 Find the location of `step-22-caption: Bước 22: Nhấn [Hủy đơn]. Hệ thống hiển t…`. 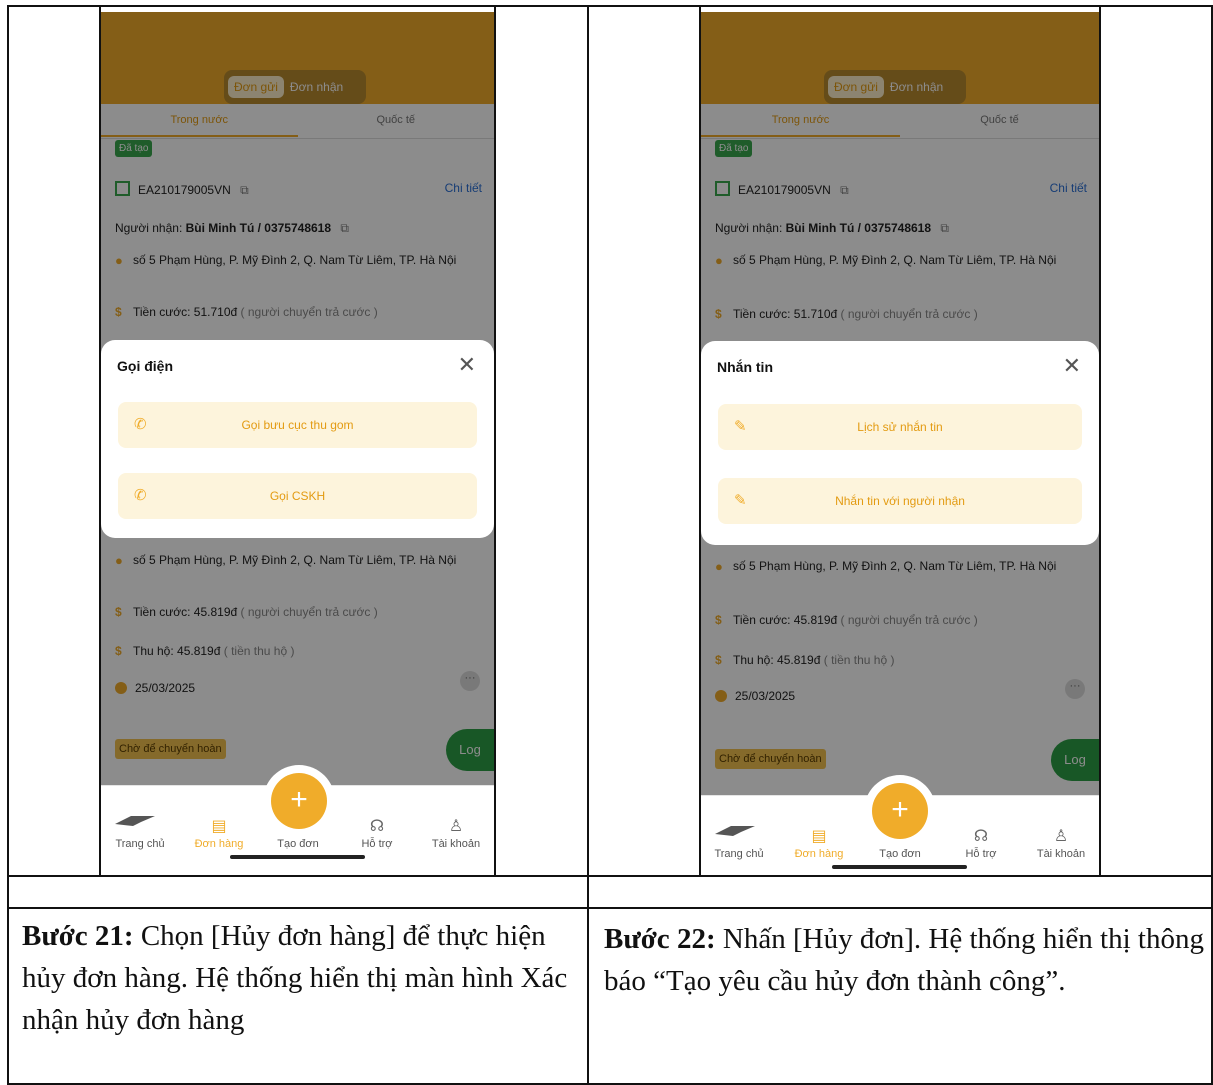

step-22-caption: Bước 22: Nhấn [Hủy đơn]. Hệ thống hiển t… is located at coordinates (904, 960).